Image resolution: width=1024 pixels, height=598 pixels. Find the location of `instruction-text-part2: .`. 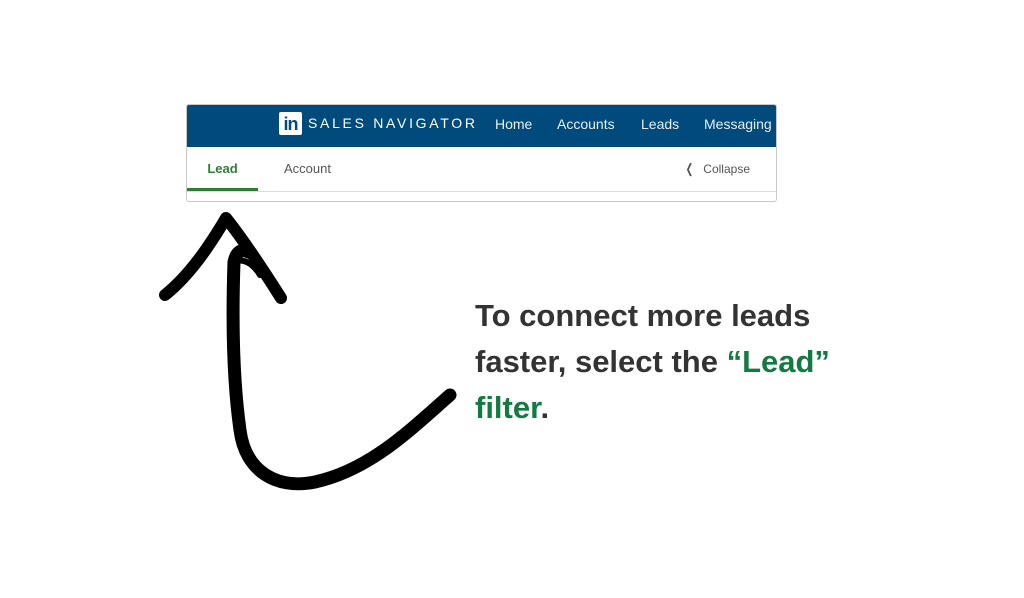

instruction-text-part2: . is located at coordinates (545, 407).